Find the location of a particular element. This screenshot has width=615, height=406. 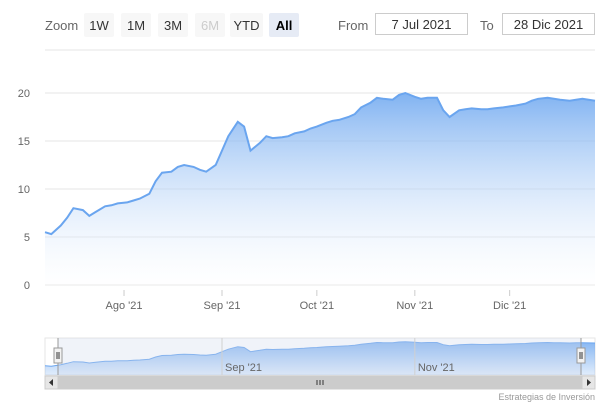

x-tick-label: Dic '21 is located at coordinates (509, 306).